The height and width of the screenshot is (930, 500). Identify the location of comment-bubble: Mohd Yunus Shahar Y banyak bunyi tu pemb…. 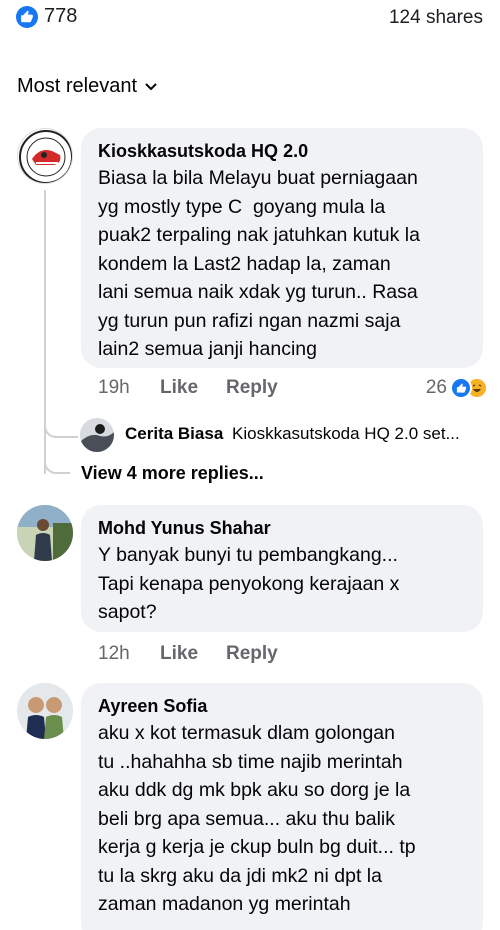
(282, 568).